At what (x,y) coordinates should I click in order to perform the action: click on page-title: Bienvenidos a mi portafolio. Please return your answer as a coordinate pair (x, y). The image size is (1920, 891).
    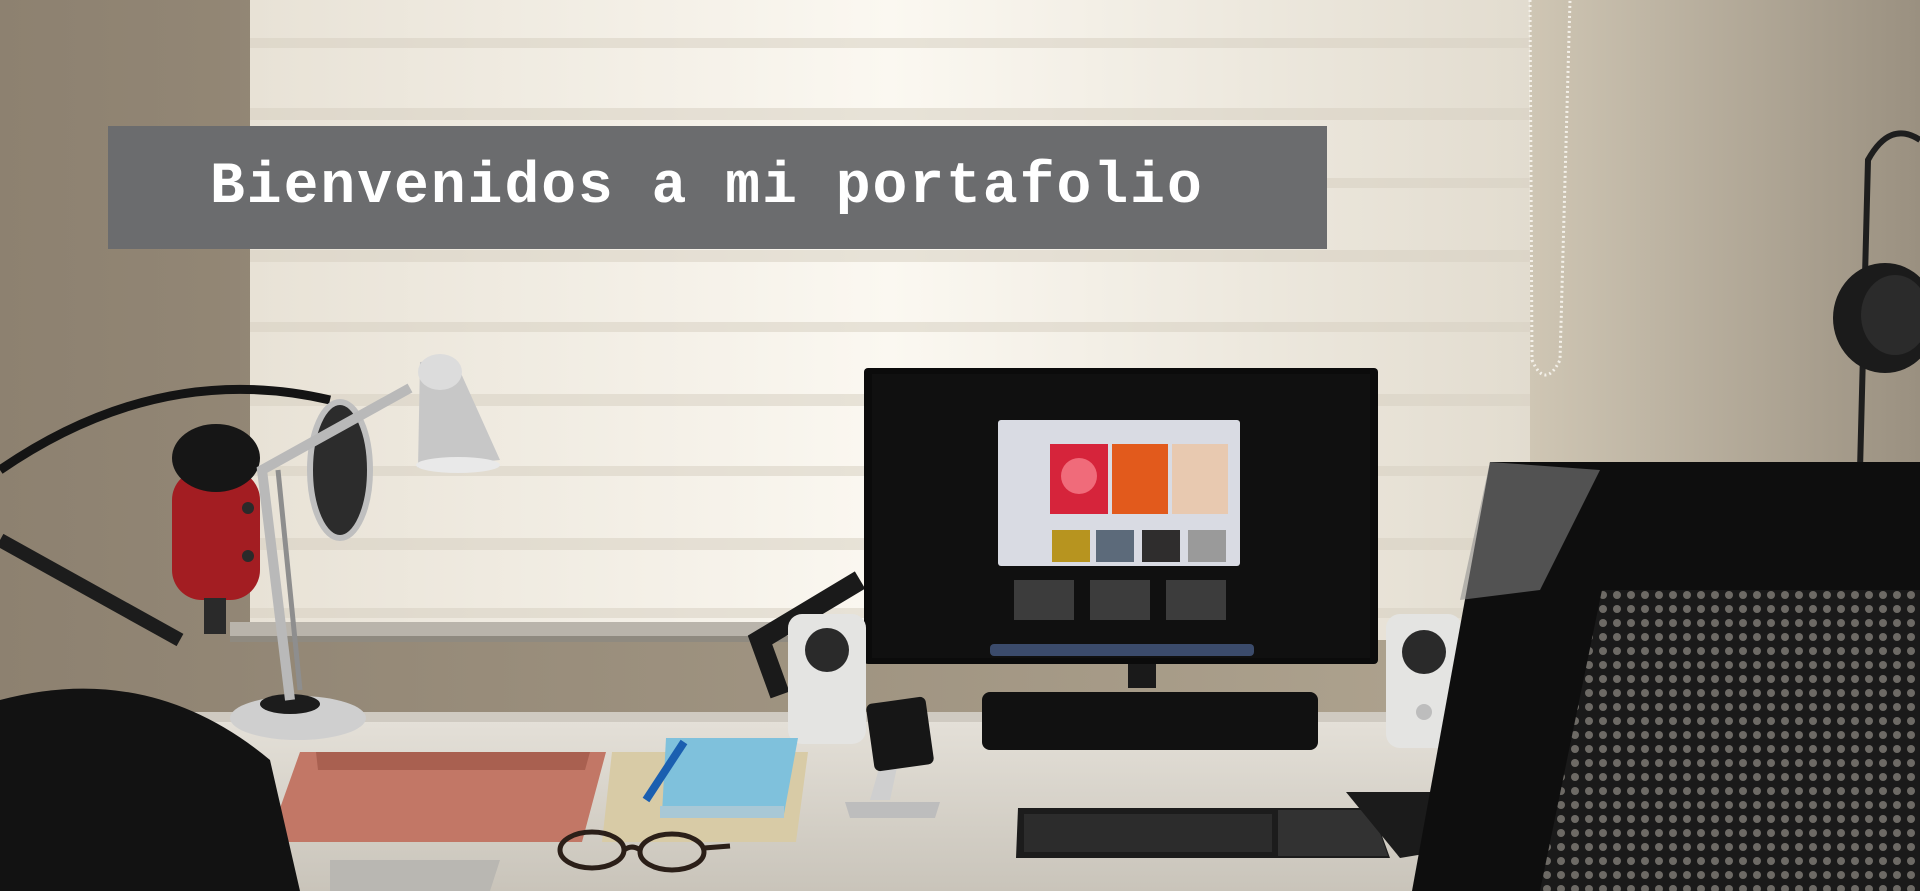
    Looking at the image, I should click on (707, 187).